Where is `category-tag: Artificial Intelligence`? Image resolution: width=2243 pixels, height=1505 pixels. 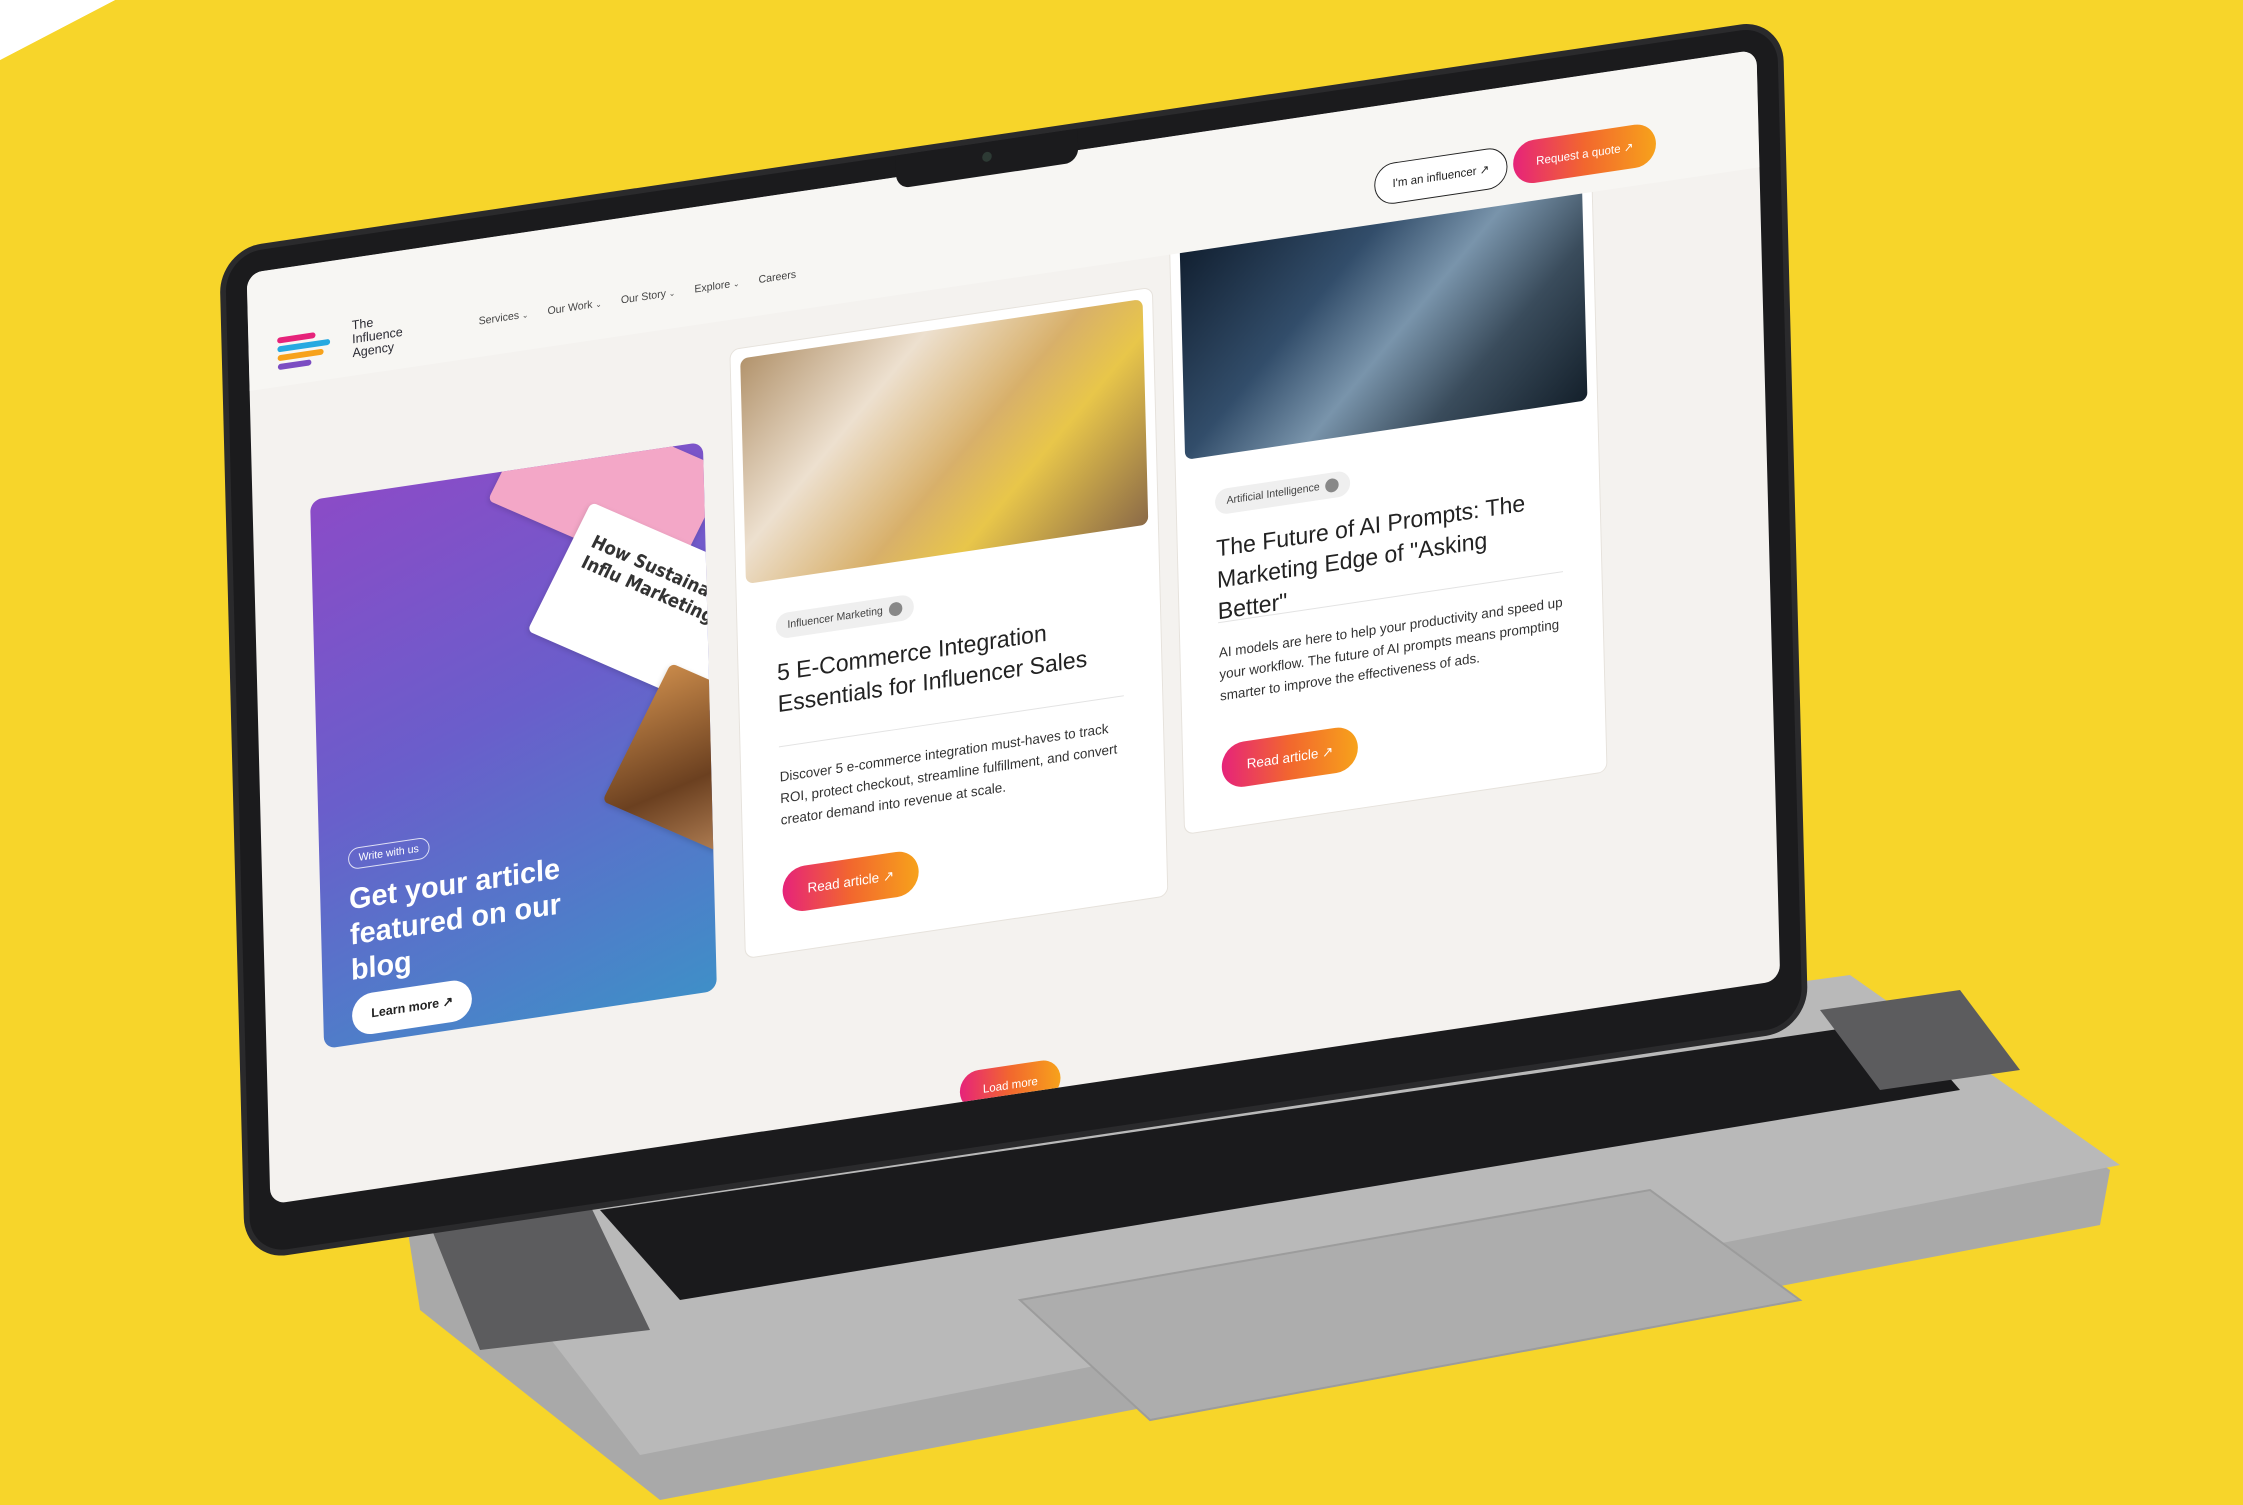
category-tag: Artificial Intelligence is located at coordinates (1282, 492).